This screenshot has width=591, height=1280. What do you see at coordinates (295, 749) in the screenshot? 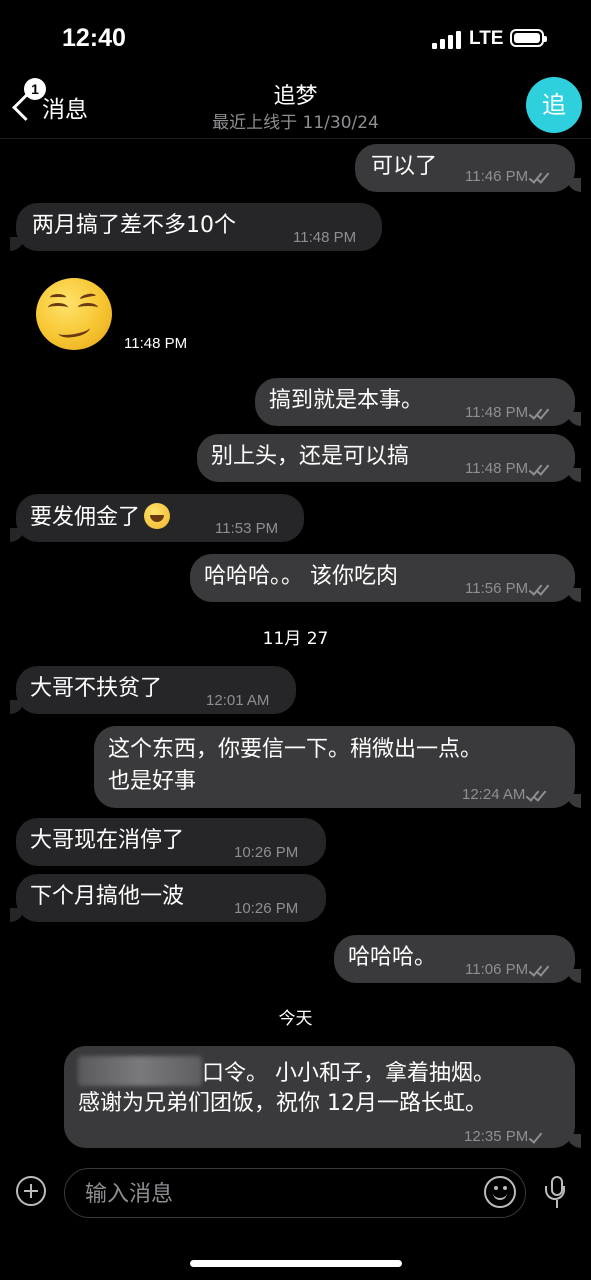
I see `message-text-line: 这个东西，你要信一下。稍微出一点。` at bounding box center [295, 749].